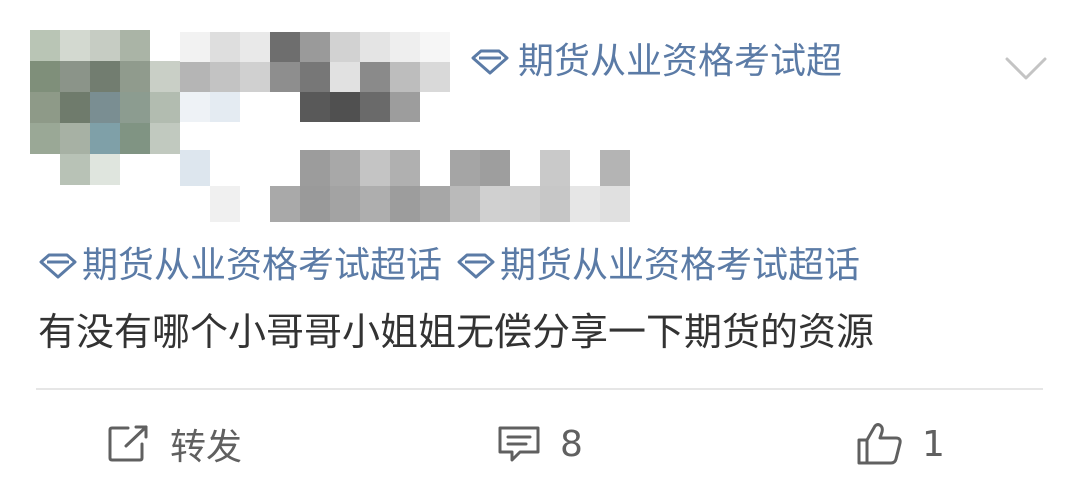 The image size is (1079, 498). I want to click on share-icon, so click(128, 443).